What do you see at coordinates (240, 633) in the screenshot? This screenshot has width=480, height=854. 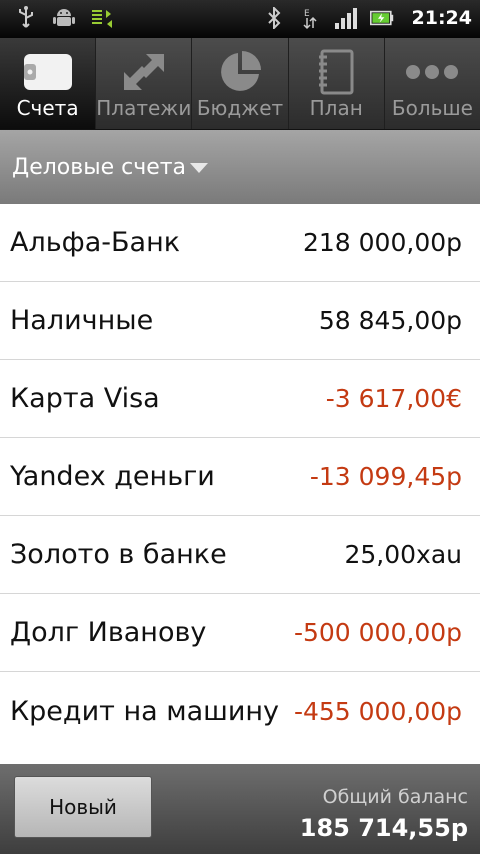 I see `account-row: Долг Иванову -500 000,00р` at bounding box center [240, 633].